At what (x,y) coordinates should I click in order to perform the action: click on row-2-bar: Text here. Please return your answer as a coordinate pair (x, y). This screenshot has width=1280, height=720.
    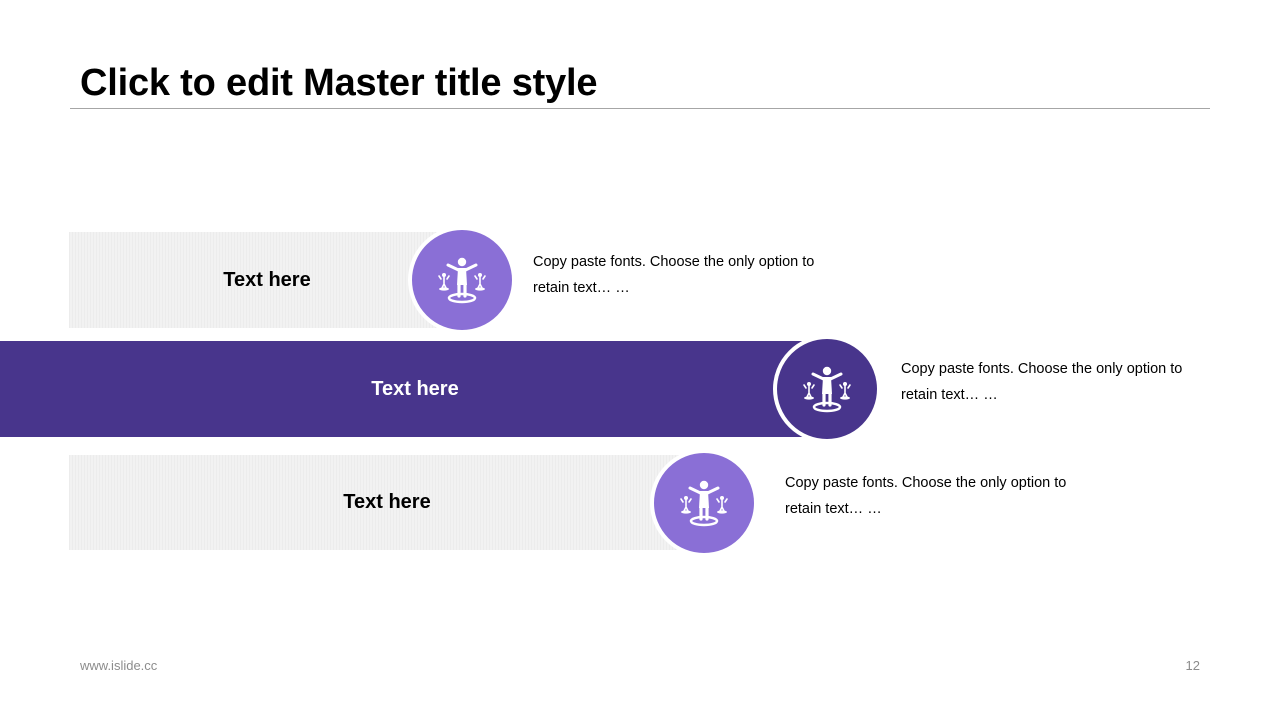
    Looking at the image, I should click on (415, 389).